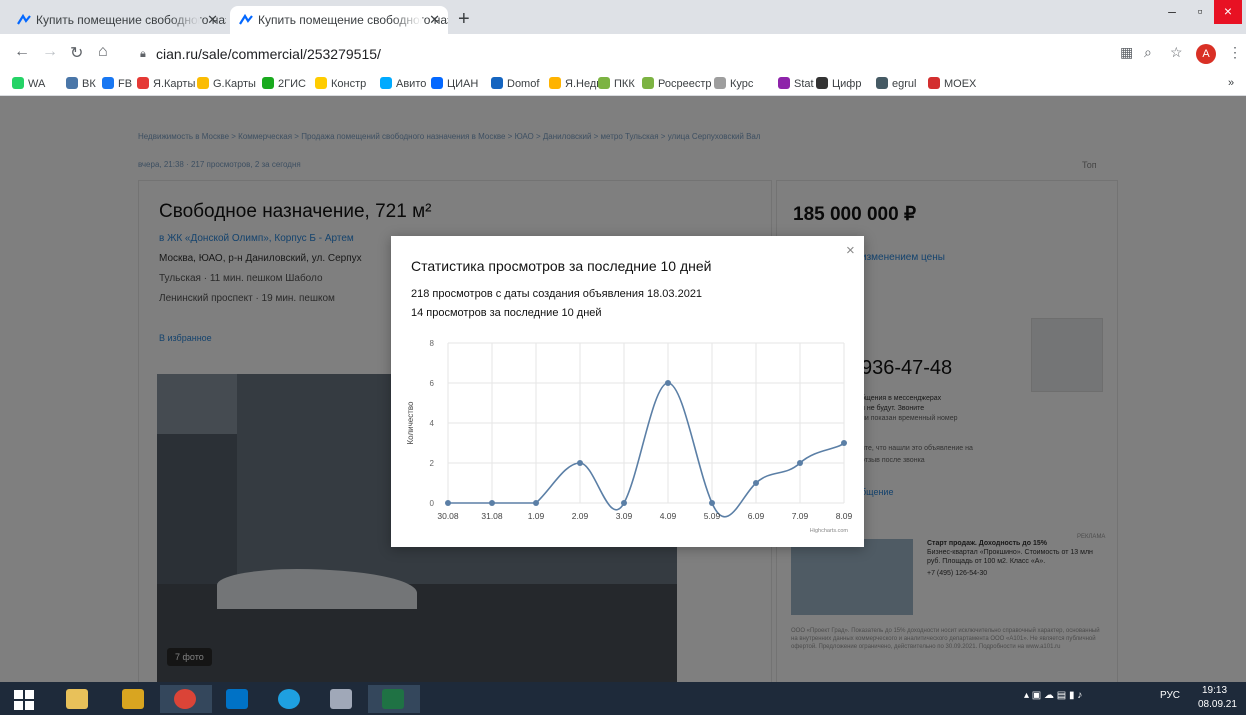  Describe the element at coordinates (463, 84) in the screenshot. I see `bookmark-label: ЦИАН` at that location.